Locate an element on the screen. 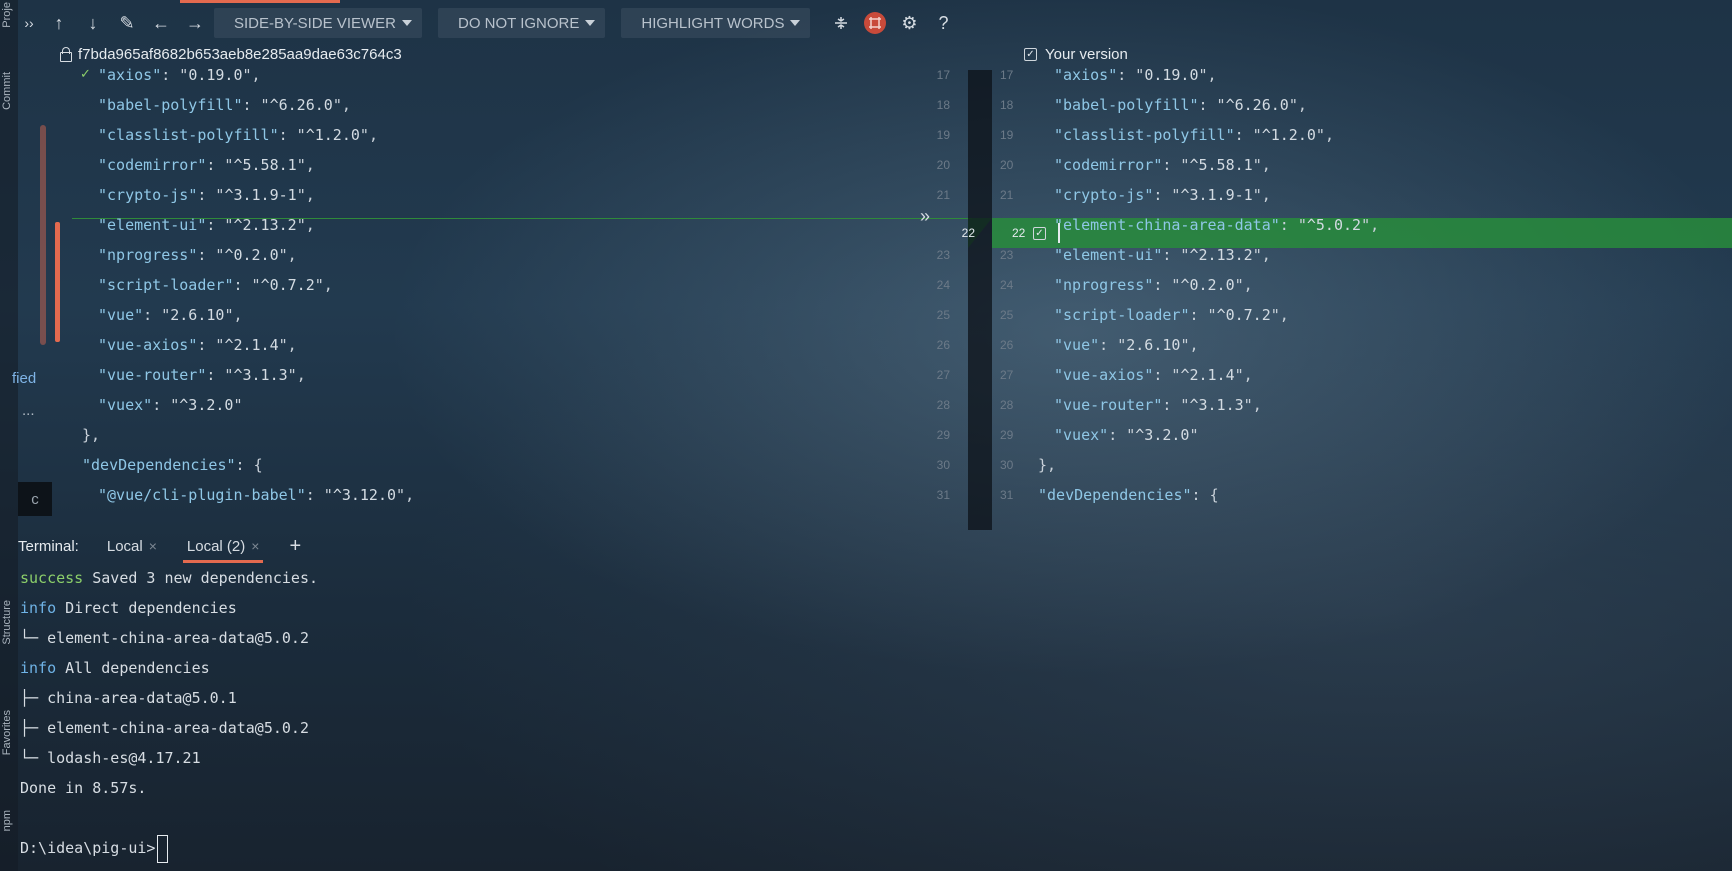 The image size is (1732, 871). collapse-unchanged-icon is located at coordinates (841, 23).